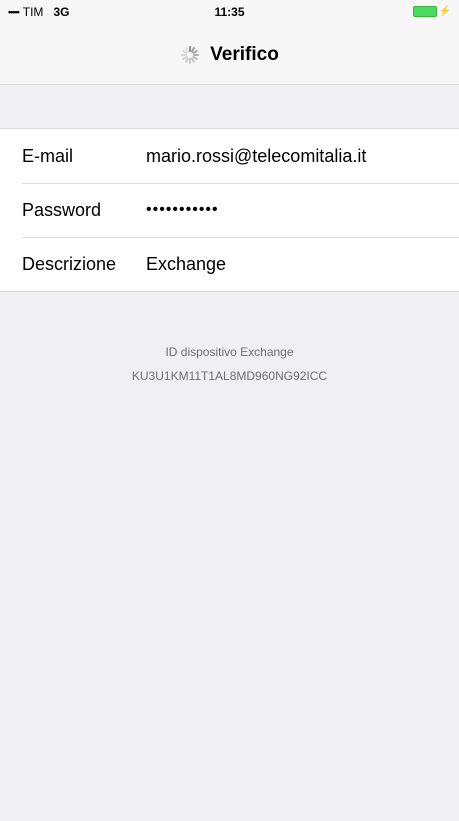 This screenshot has width=459, height=821. I want to click on password-row: Password •••••••••••, so click(229, 210).